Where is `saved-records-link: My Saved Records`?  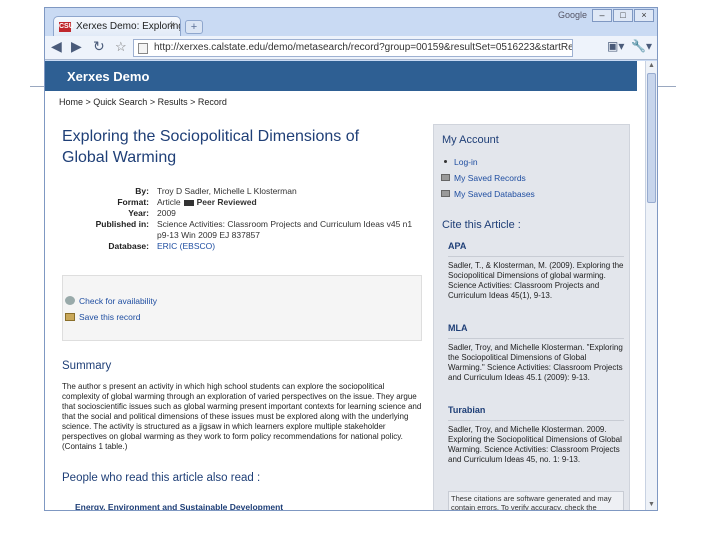 saved-records-link: My Saved Records is located at coordinates (483, 178).